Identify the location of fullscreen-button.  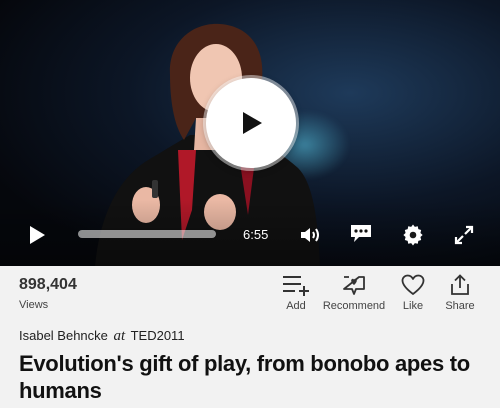
(464, 235).